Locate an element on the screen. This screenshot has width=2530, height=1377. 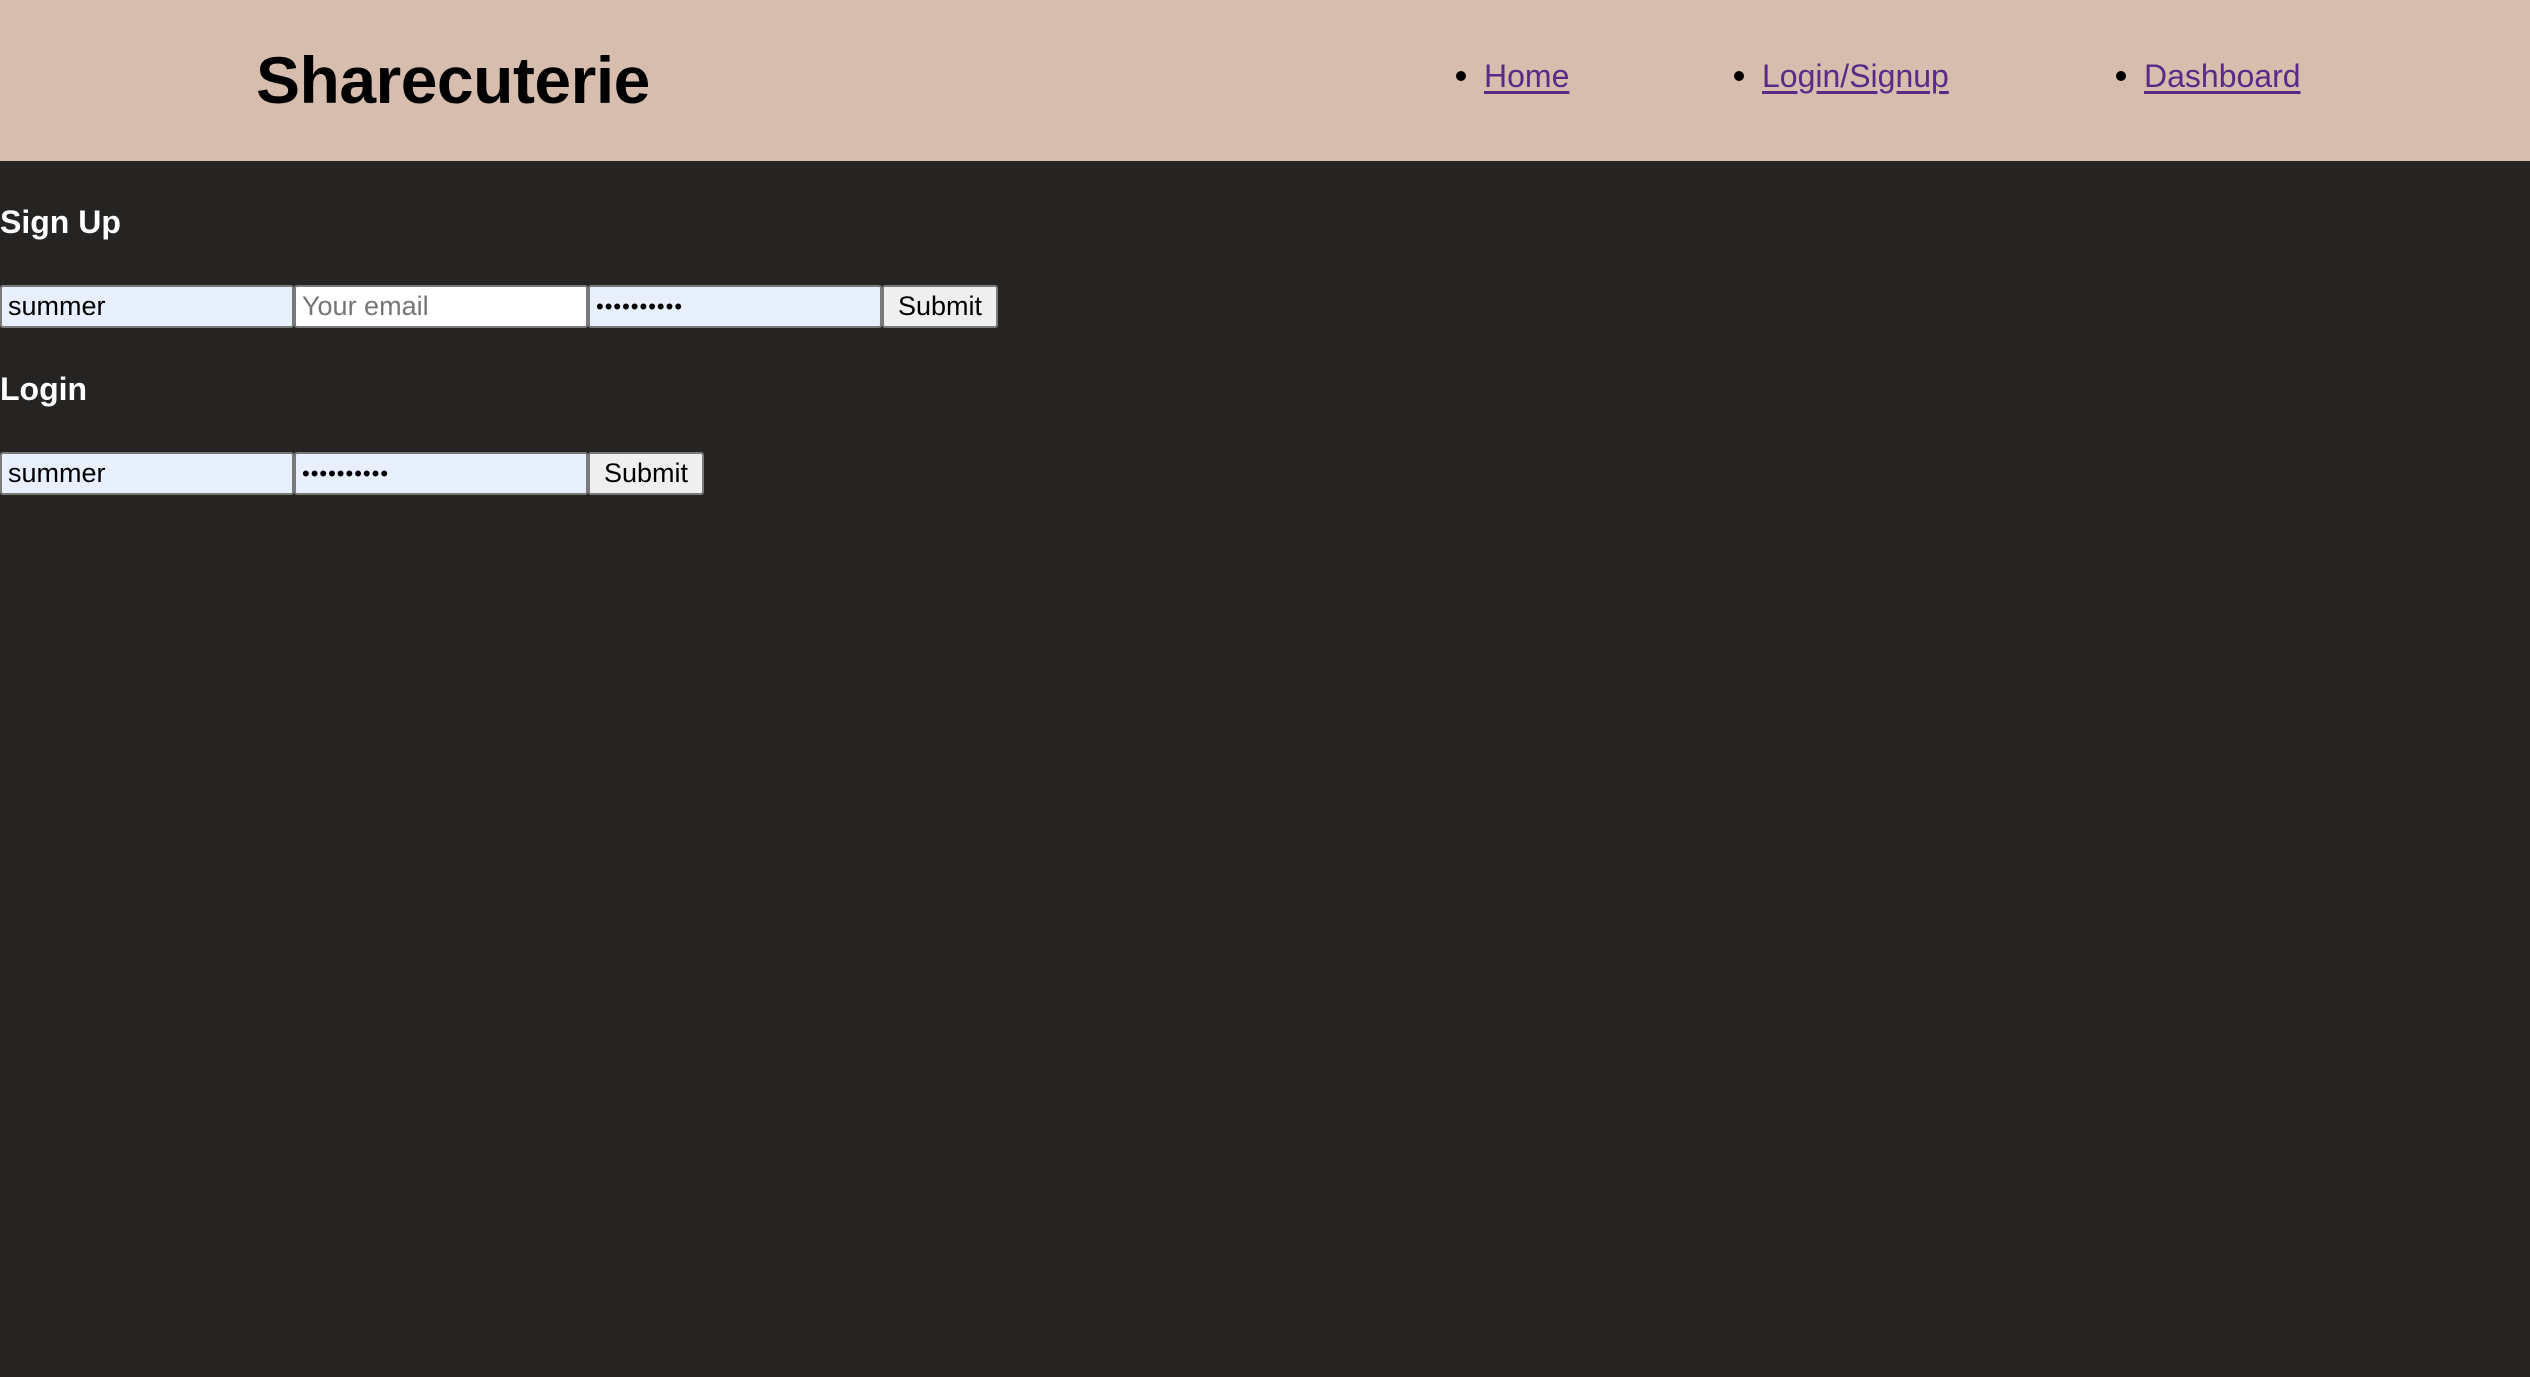
signup-form: Submit is located at coordinates (499, 307).